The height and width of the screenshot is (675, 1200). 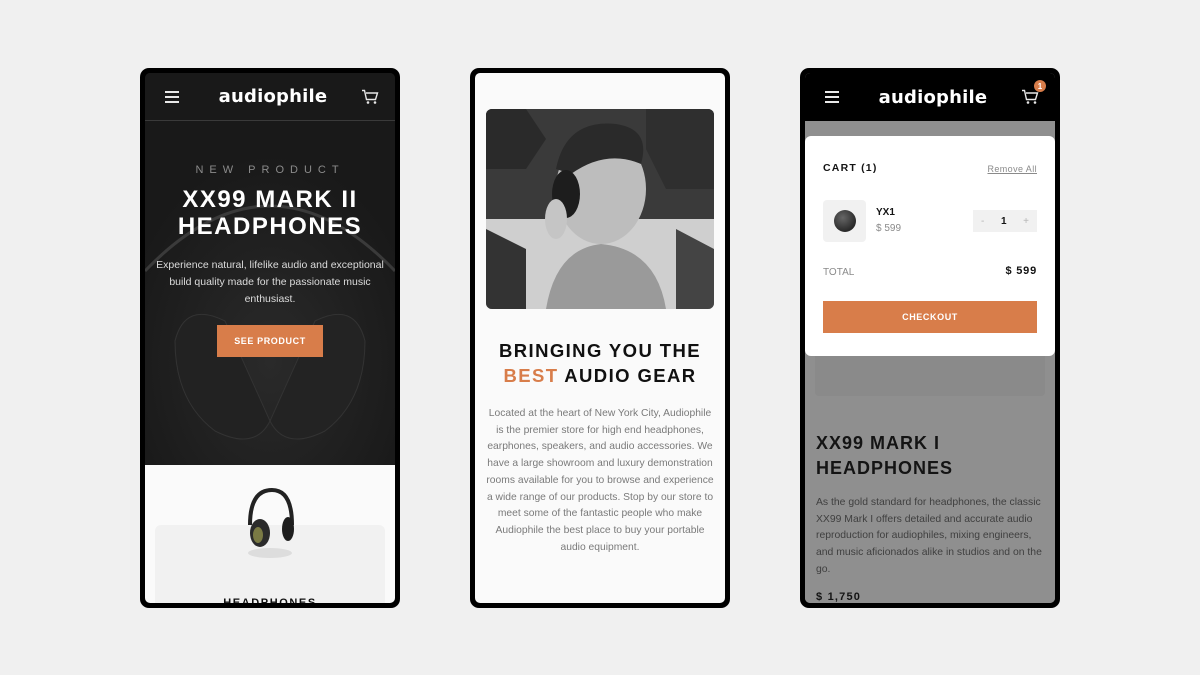 What do you see at coordinates (270, 170) in the screenshot?
I see `hero-eyebrow: NEW PRODUCT` at bounding box center [270, 170].